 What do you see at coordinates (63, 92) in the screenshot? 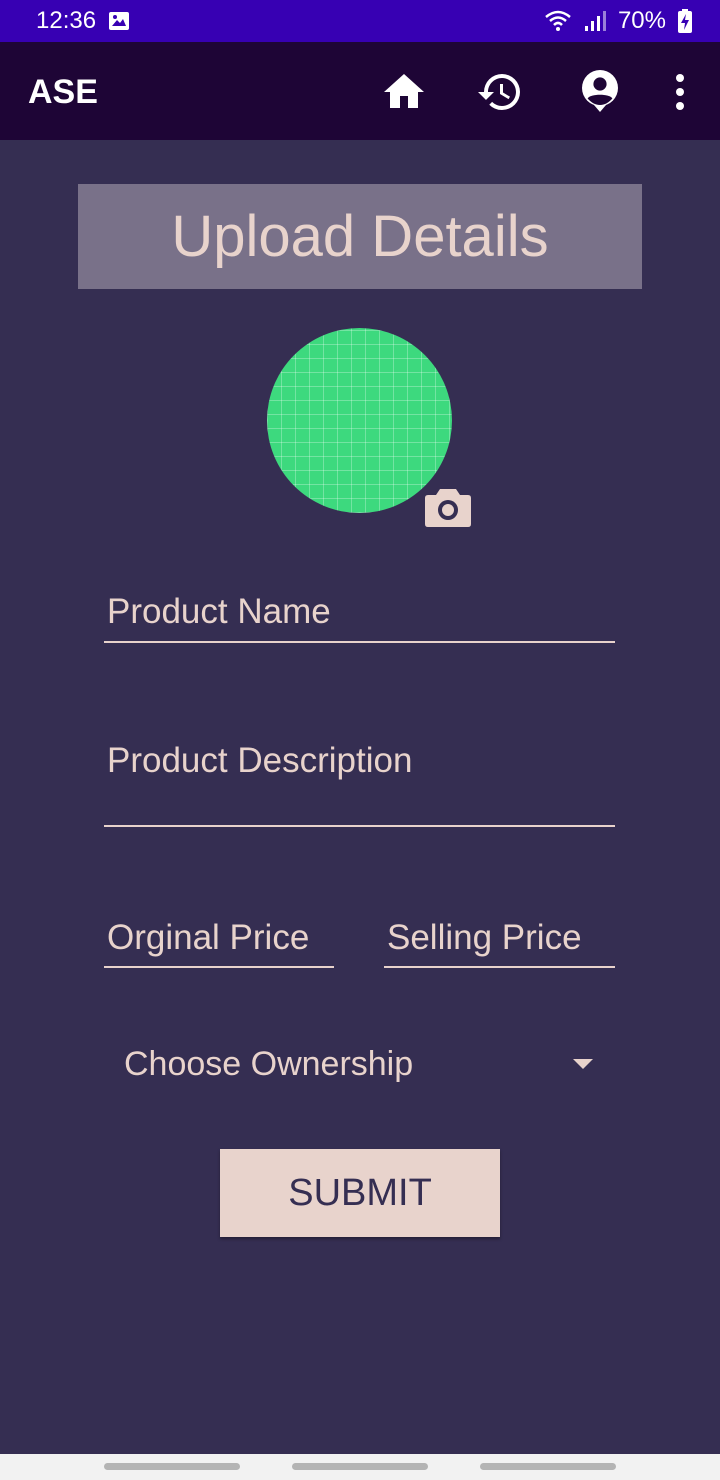
I see `app-title: ASE` at bounding box center [63, 92].